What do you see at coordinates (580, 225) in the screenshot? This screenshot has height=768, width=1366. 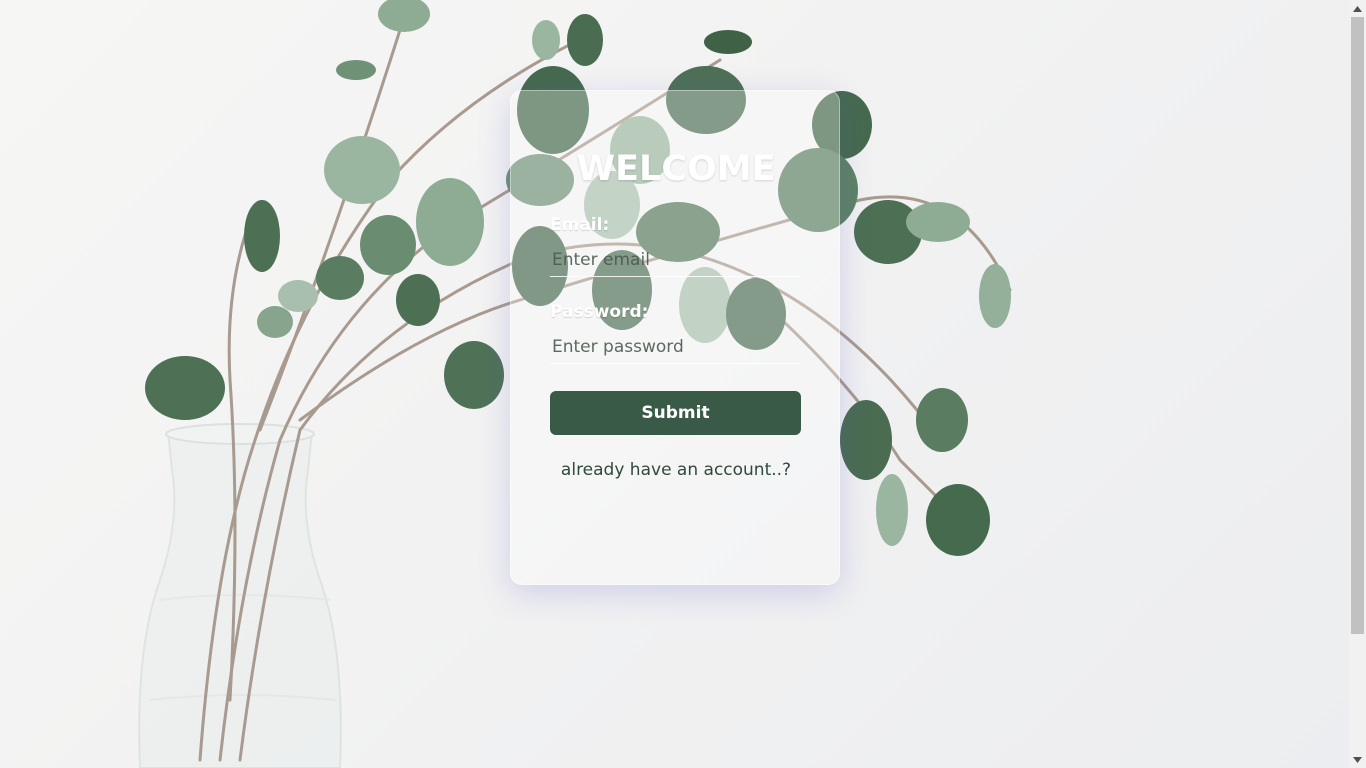 I see `email-label: Email:` at bounding box center [580, 225].